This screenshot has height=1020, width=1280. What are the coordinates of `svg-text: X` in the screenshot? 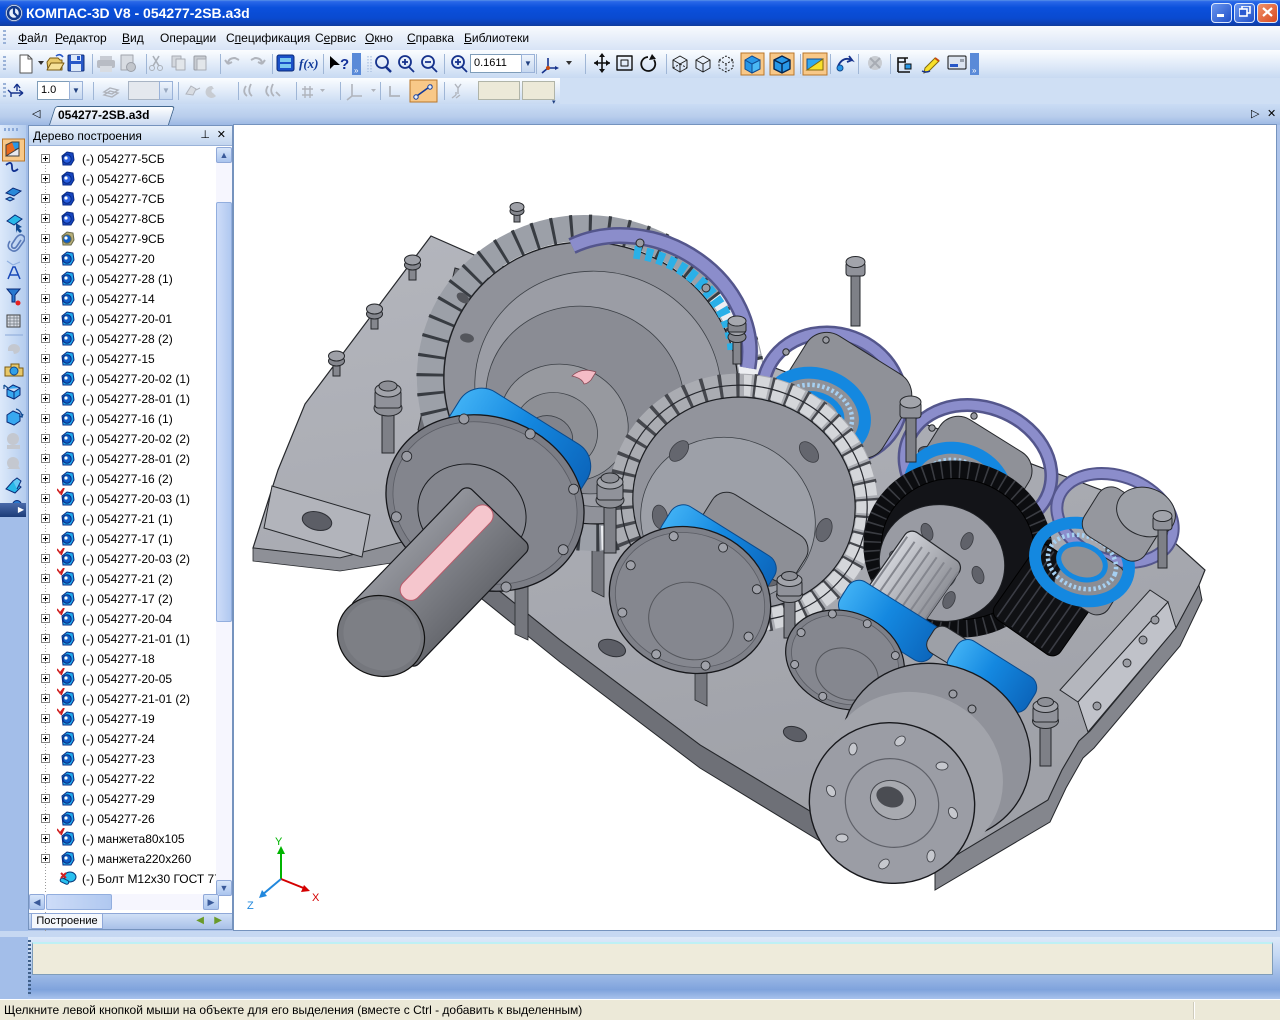 It's located at (316, 898).